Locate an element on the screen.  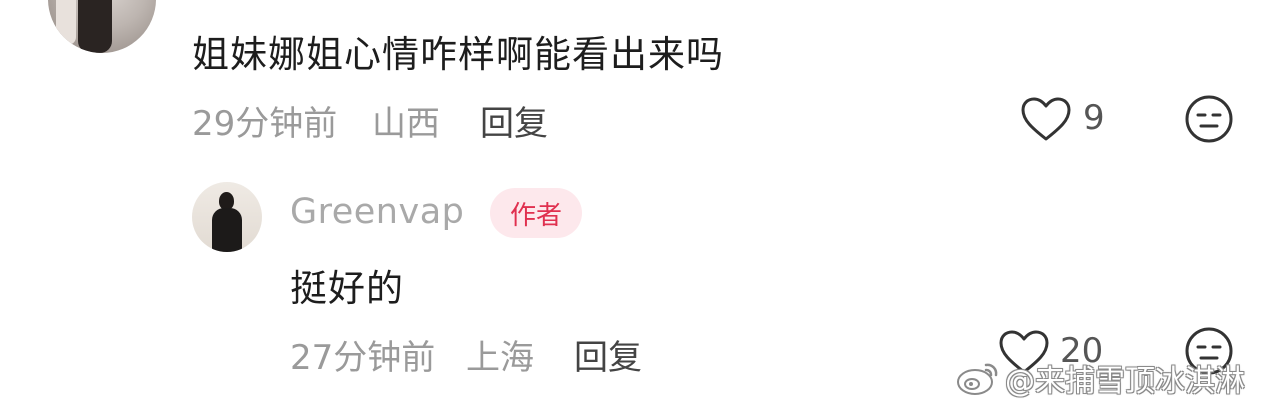
comment-like-count: 9 is located at coordinates (1094, 118).